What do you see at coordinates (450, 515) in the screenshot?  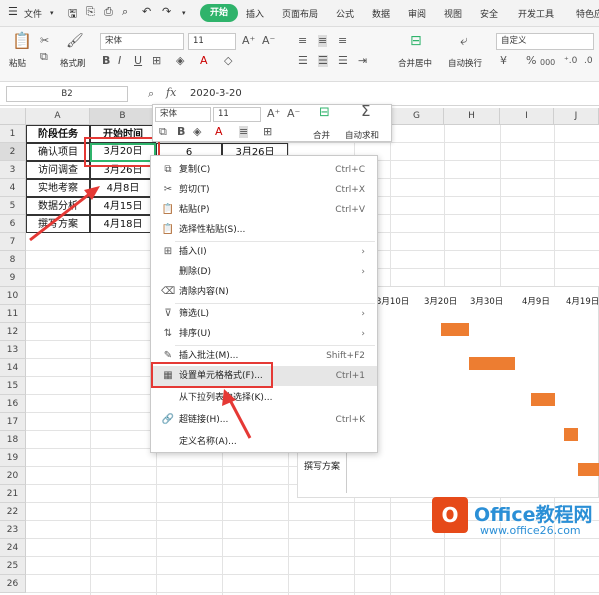 I see `office-logo-icon: O` at bounding box center [450, 515].